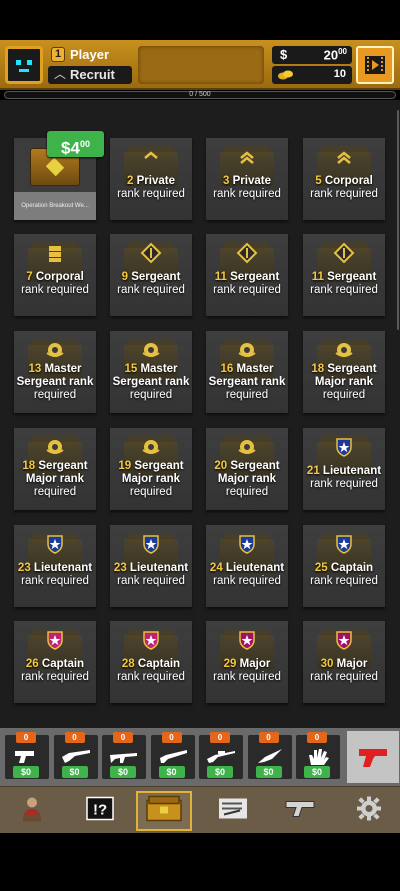 Image resolution: width=400 pixels, height=891 pixels. I want to click on rank-requirement: 5 Corporal rank required, so click(344, 187).